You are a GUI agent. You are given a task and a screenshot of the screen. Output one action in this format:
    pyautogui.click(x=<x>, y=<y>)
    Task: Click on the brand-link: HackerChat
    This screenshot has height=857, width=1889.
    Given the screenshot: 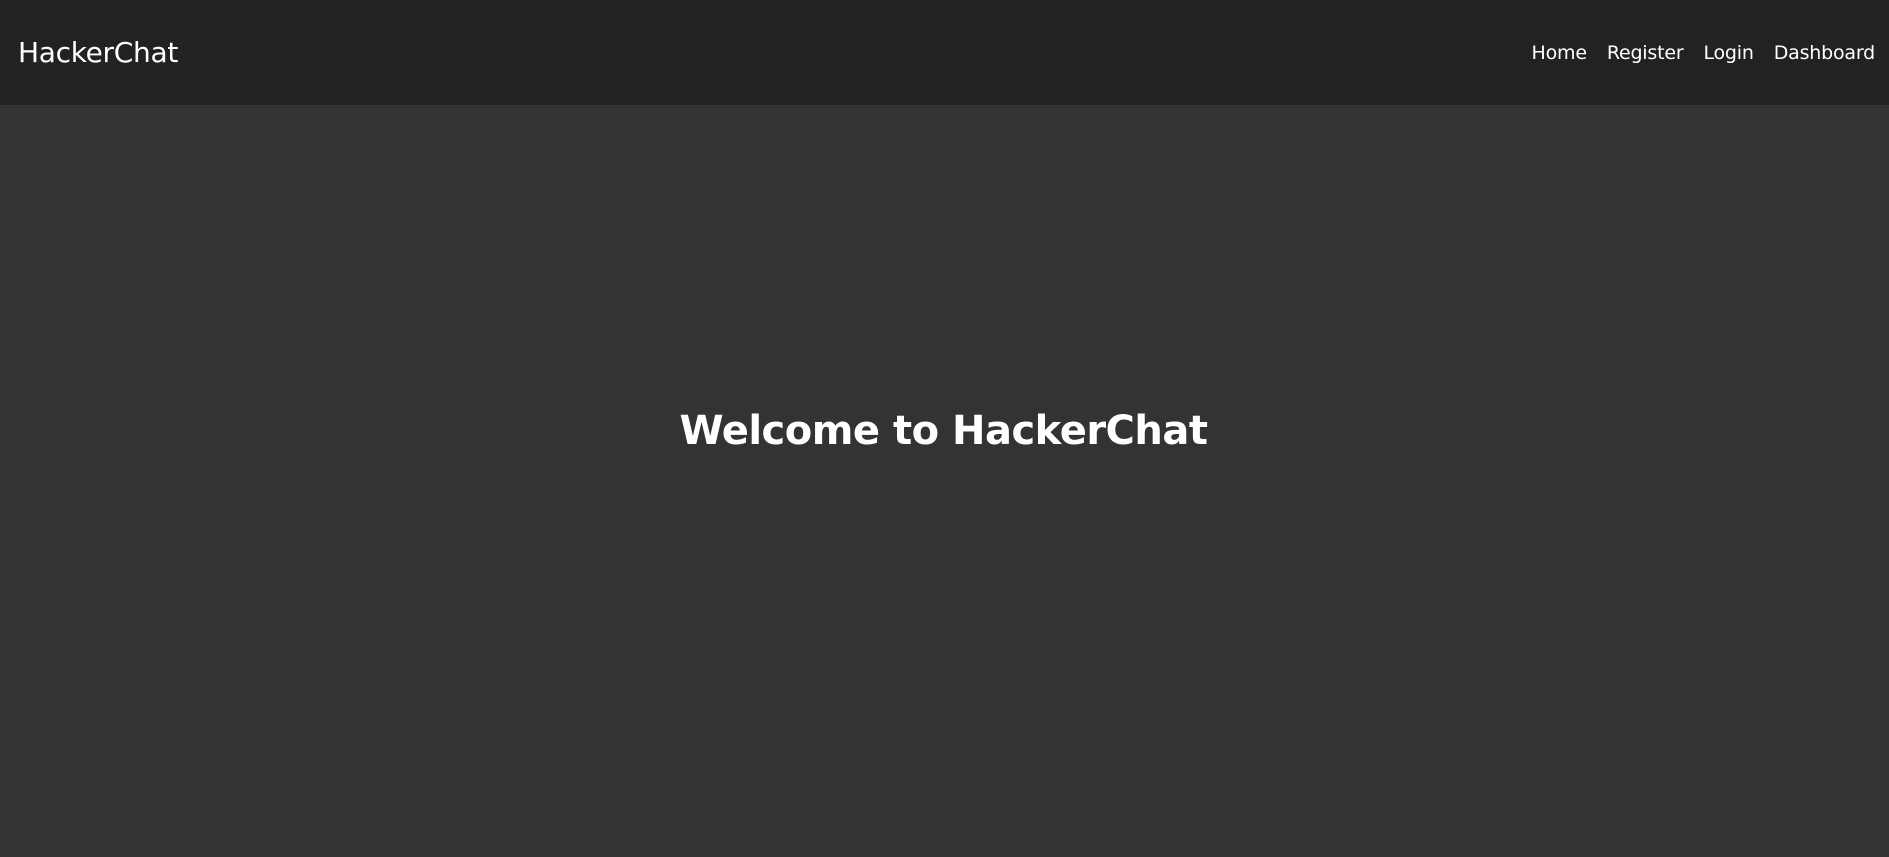 What is the action you would take?
    pyautogui.click(x=98, y=52)
    